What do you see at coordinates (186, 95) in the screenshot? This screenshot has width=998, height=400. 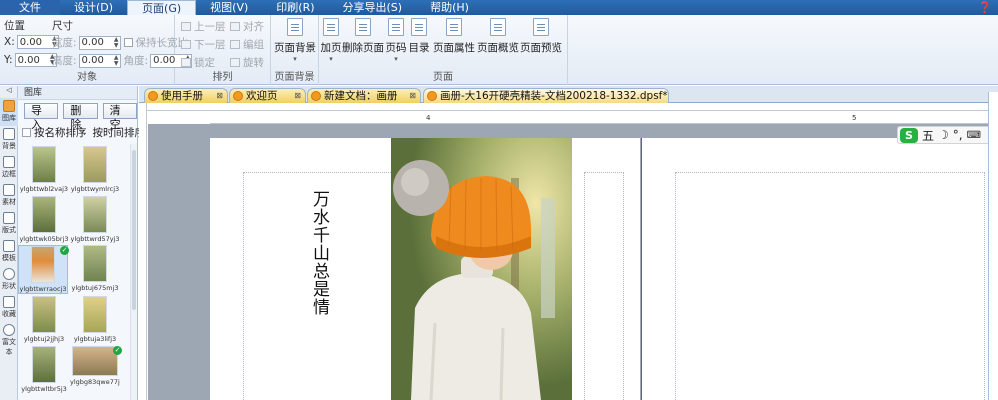 I see `tab-user-manual: 使用手册 ⊠` at bounding box center [186, 95].